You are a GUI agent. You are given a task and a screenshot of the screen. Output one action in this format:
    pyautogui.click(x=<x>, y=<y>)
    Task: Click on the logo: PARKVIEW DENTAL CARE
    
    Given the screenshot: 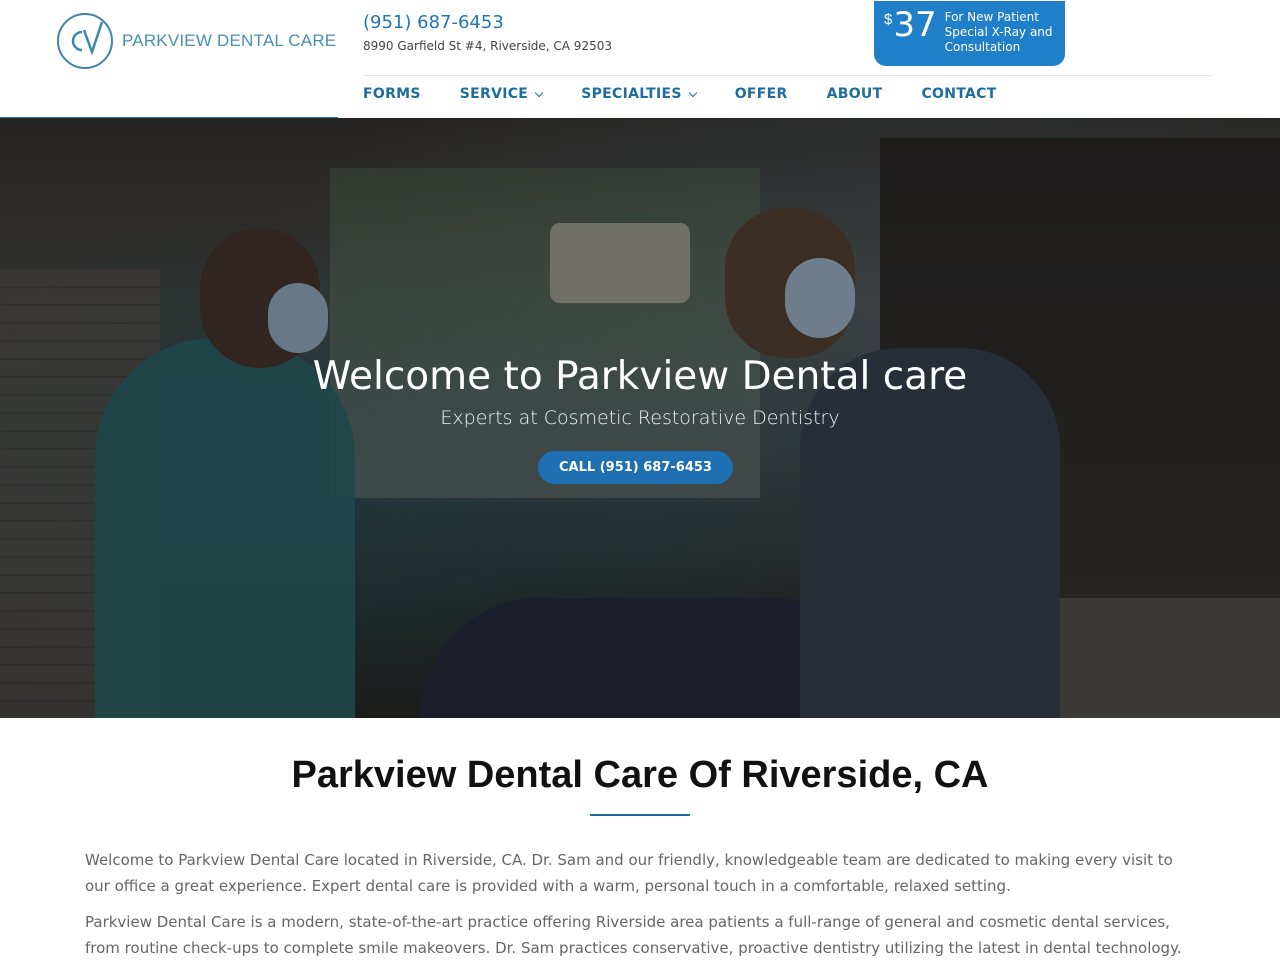 What is the action you would take?
    pyautogui.click(x=196, y=41)
    